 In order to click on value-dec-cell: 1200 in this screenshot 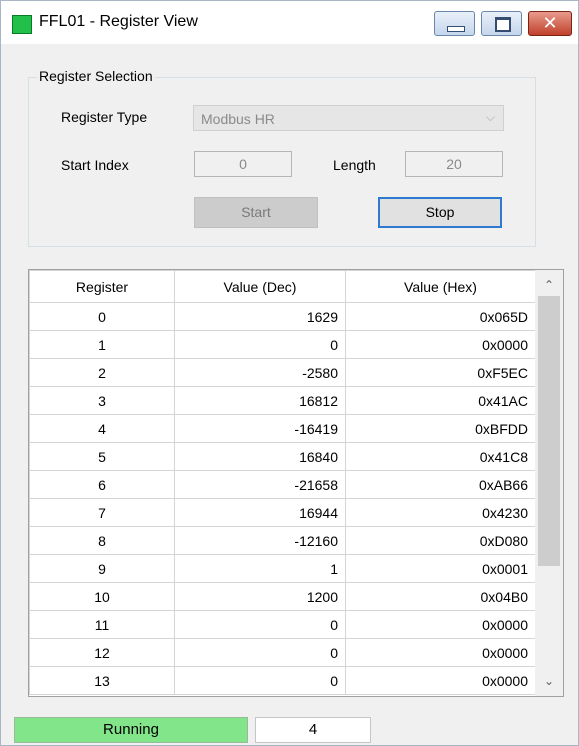, I will do `click(260, 596)`.